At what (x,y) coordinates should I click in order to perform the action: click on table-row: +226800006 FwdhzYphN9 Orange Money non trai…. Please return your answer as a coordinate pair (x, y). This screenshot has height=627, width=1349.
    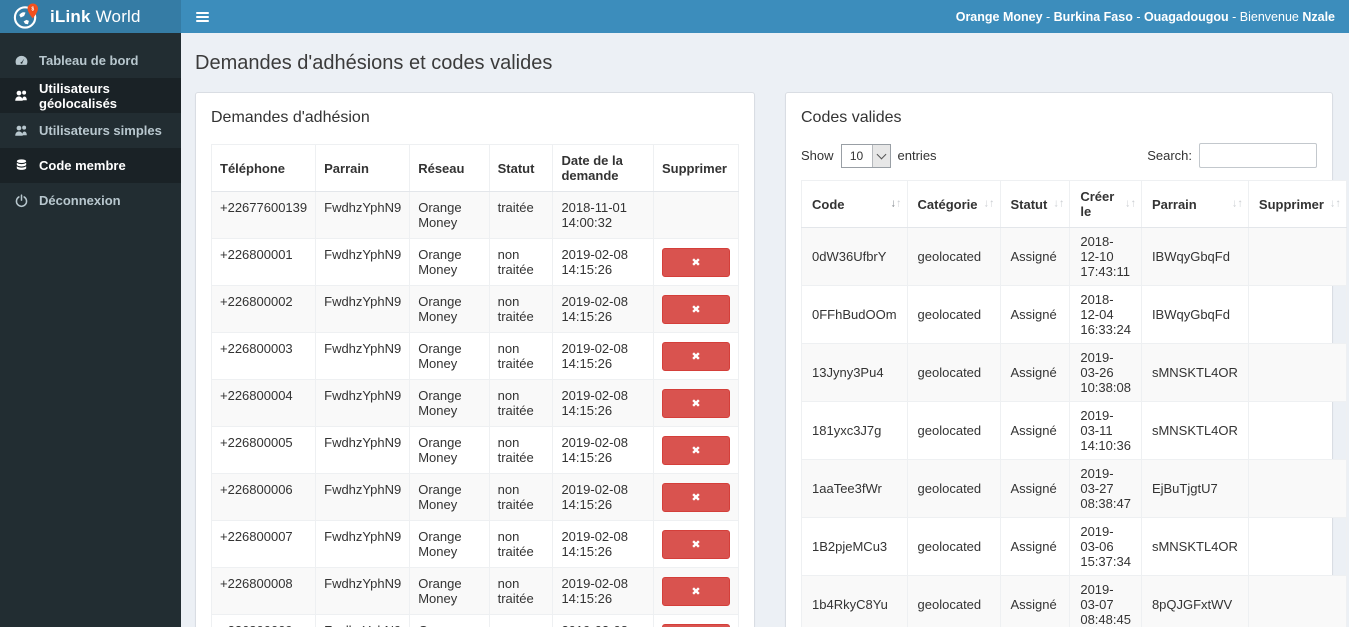
    Looking at the image, I should click on (475, 497).